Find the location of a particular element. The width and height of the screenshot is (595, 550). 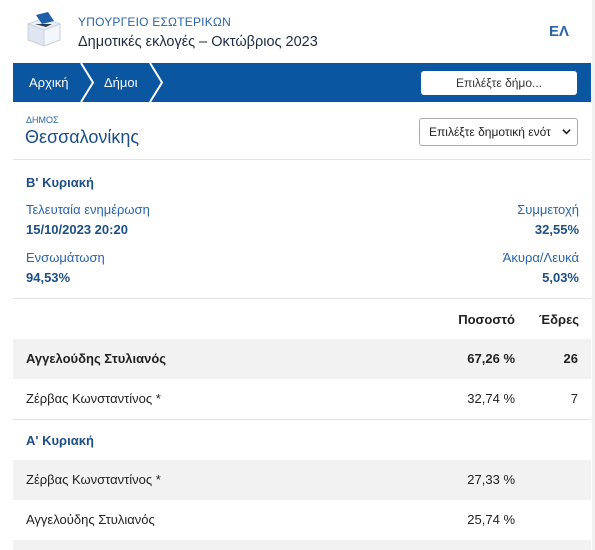

ballot-box-icon is located at coordinates (44, 29).